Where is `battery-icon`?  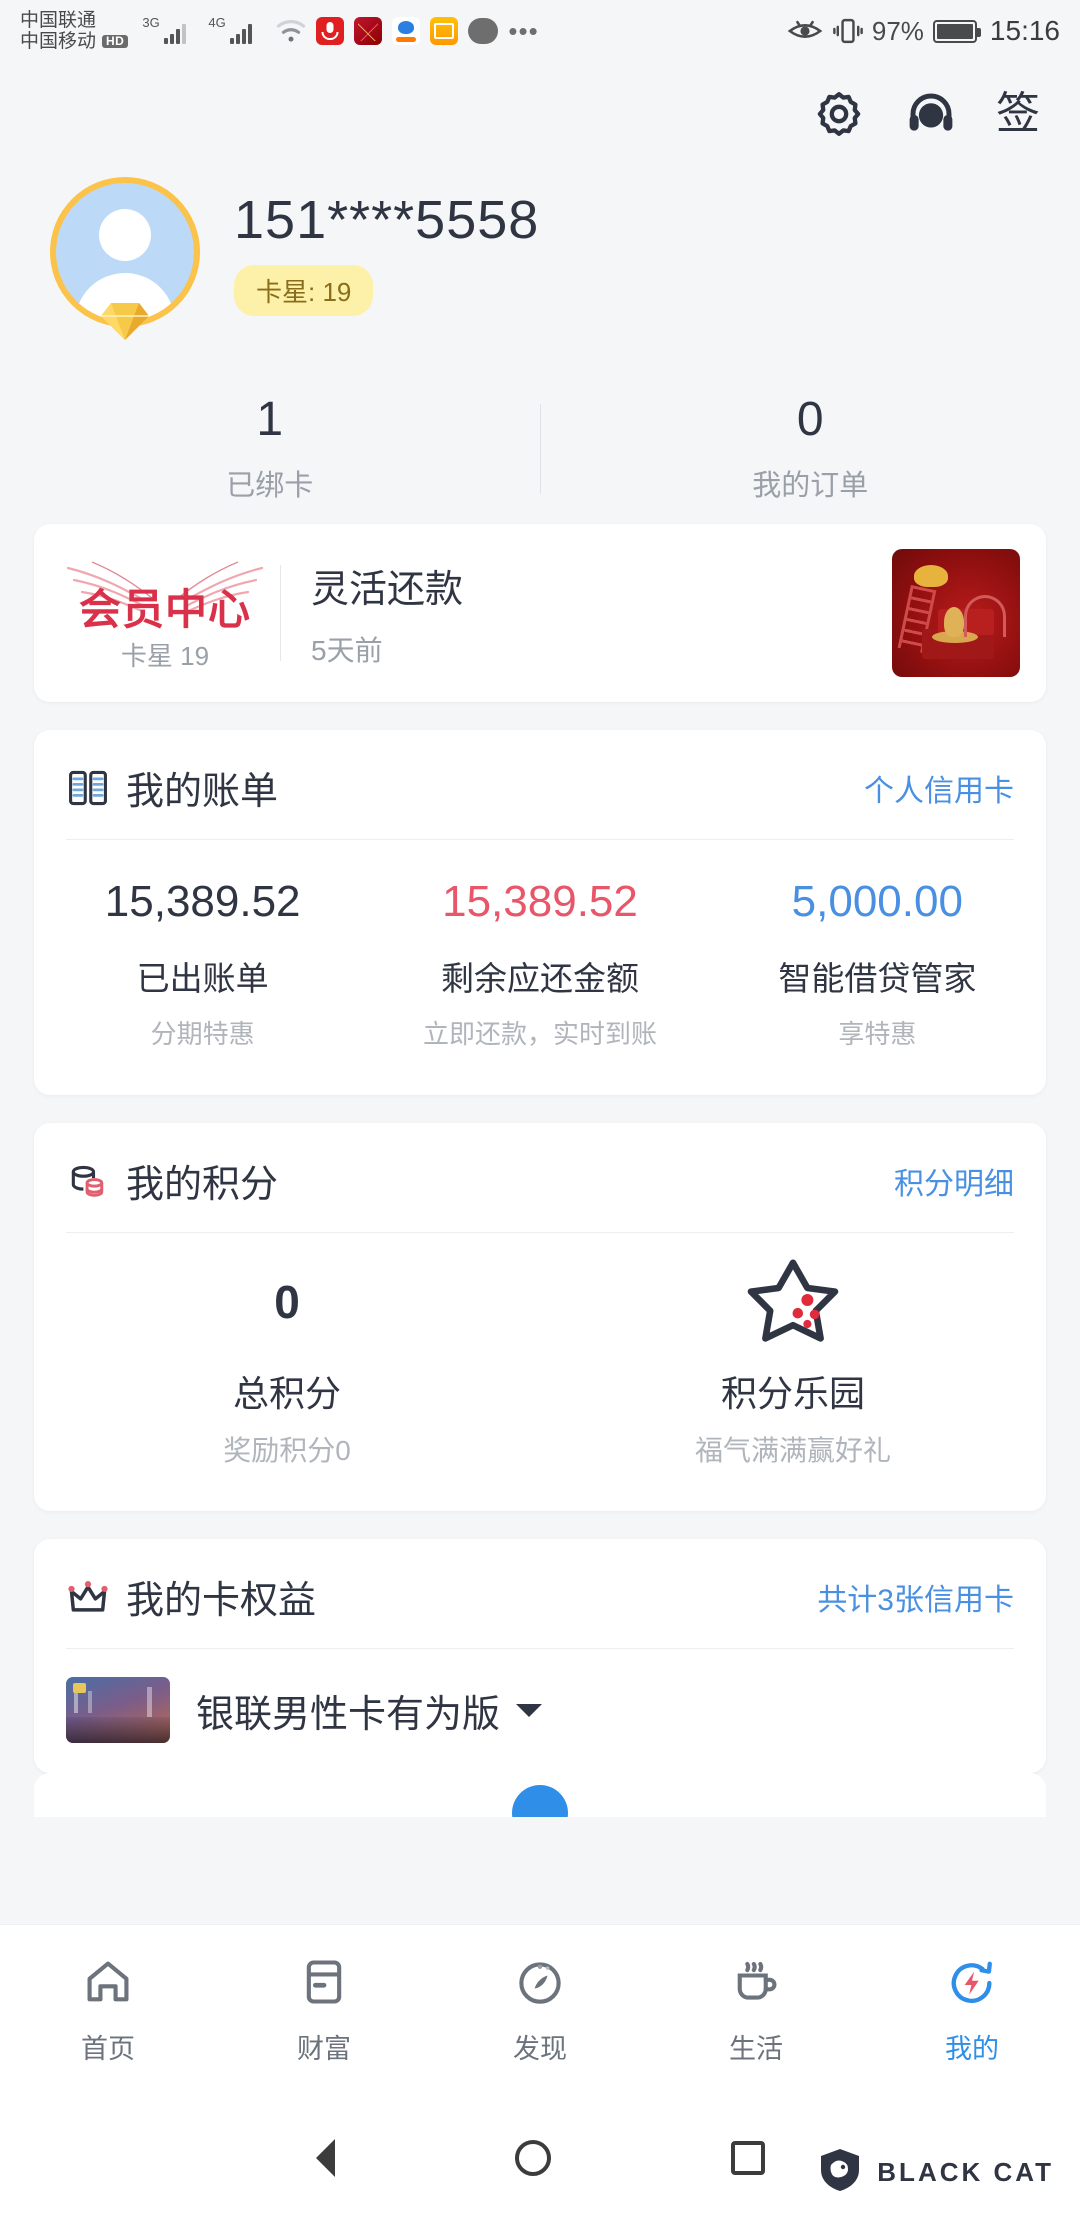
battery-icon is located at coordinates (956, 31).